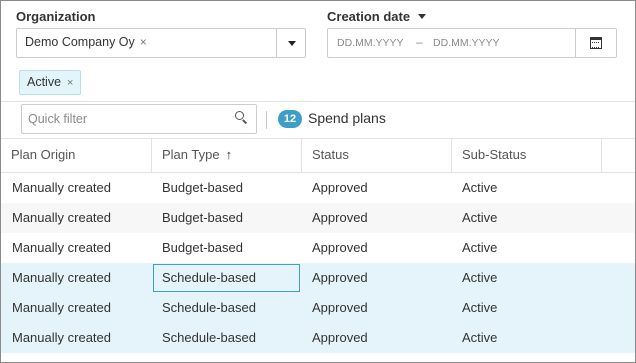 The width and height of the screenshot is (636, 363). Describe the element at coordinates (494, 154) in the screenshot. I see `column-header-label: Sub-Status` at that location.